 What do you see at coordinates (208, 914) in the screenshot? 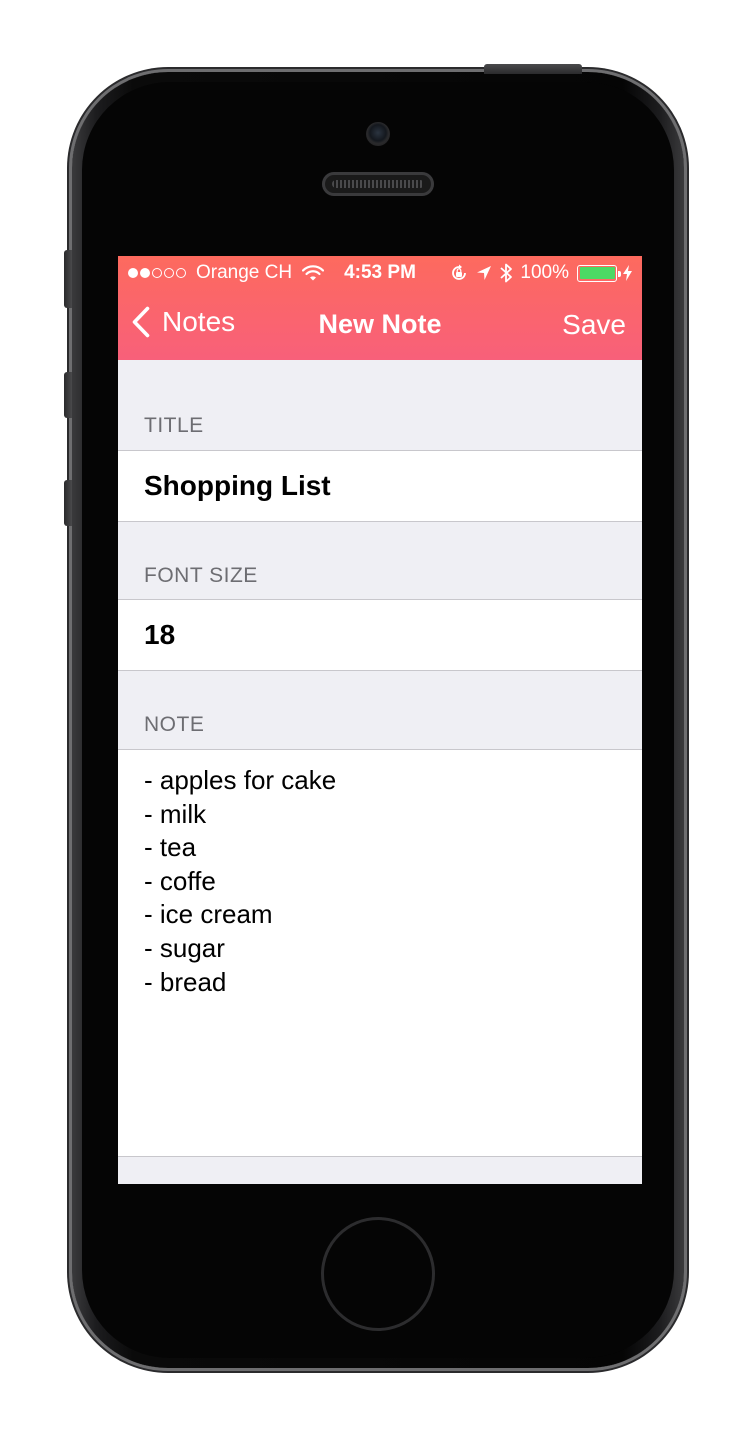
I see `note-line: - ice cream` at bounding box center [208, 914].